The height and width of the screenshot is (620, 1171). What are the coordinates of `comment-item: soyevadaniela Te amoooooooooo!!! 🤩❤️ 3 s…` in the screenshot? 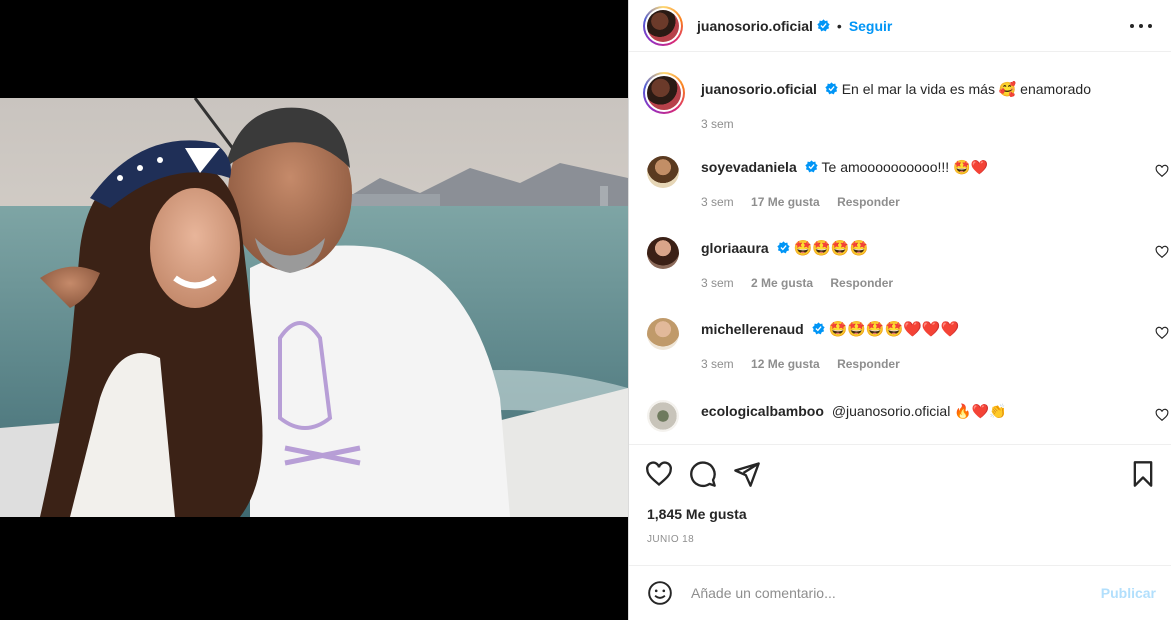 It's located at (908, 183).